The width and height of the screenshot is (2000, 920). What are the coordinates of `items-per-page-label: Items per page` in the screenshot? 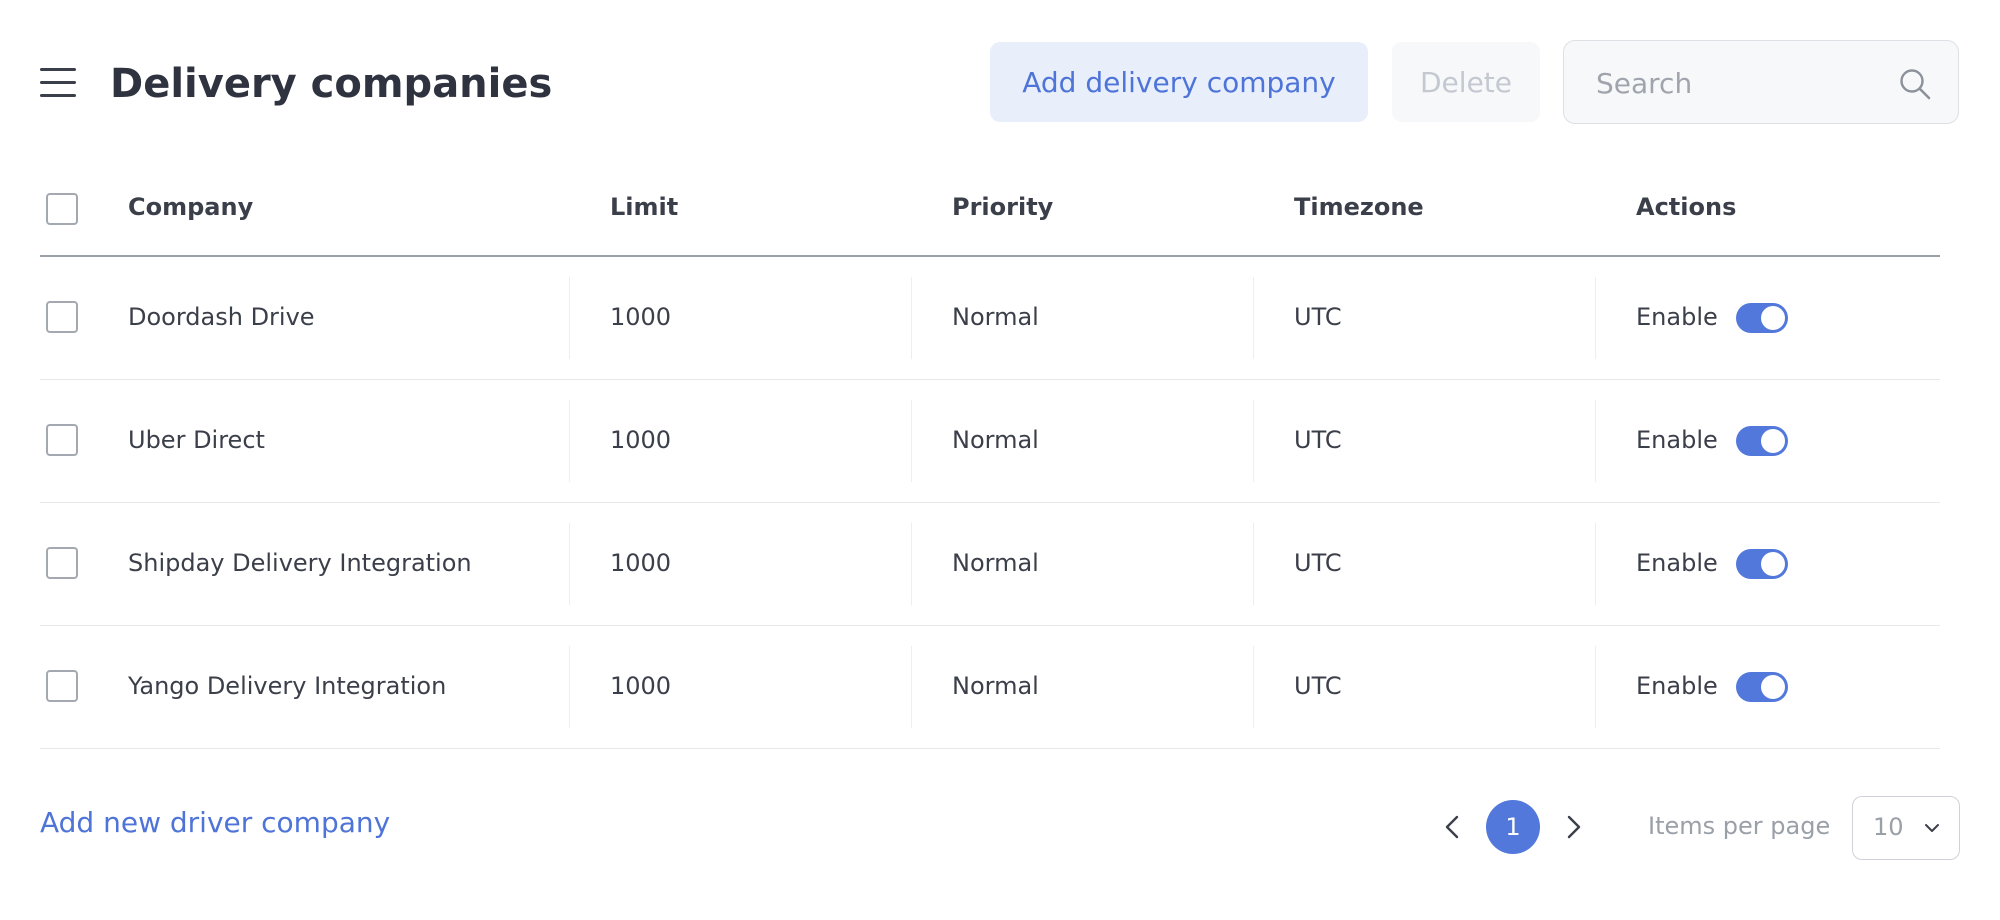 It's located at (1739, 826).